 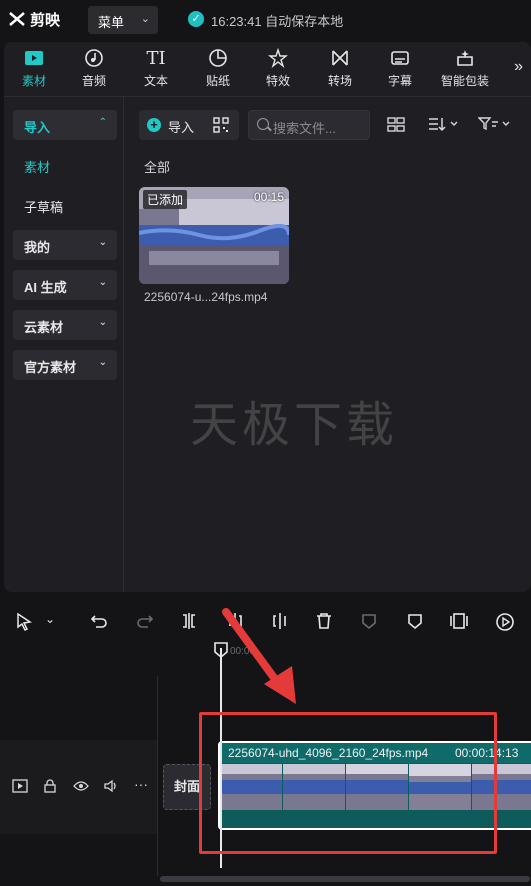 What do you see at coordinates (65, 325) in the screenshot?
I see `sidebar-item-cloud: 云素材 ⌄` at bounding box center [65, 325].